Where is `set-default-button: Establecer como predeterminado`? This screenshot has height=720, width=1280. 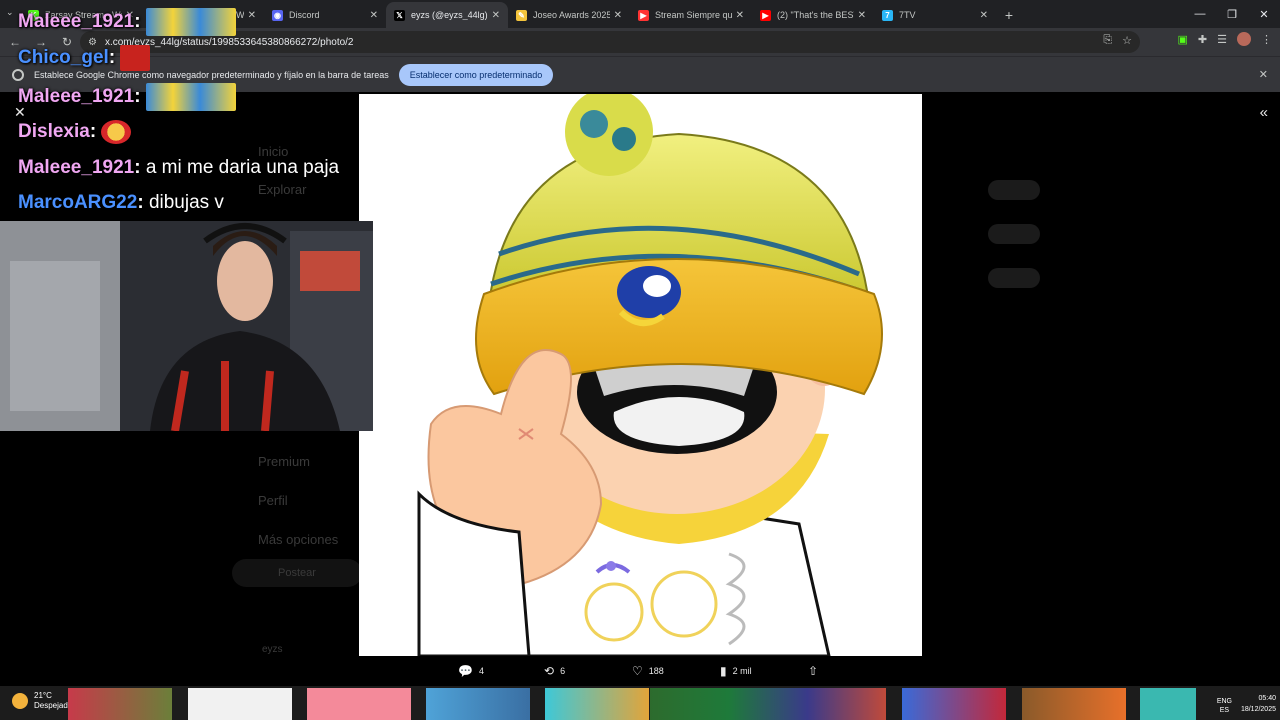
set-default-button: Establecer como predeterminado is located at coordinates (476, 74).